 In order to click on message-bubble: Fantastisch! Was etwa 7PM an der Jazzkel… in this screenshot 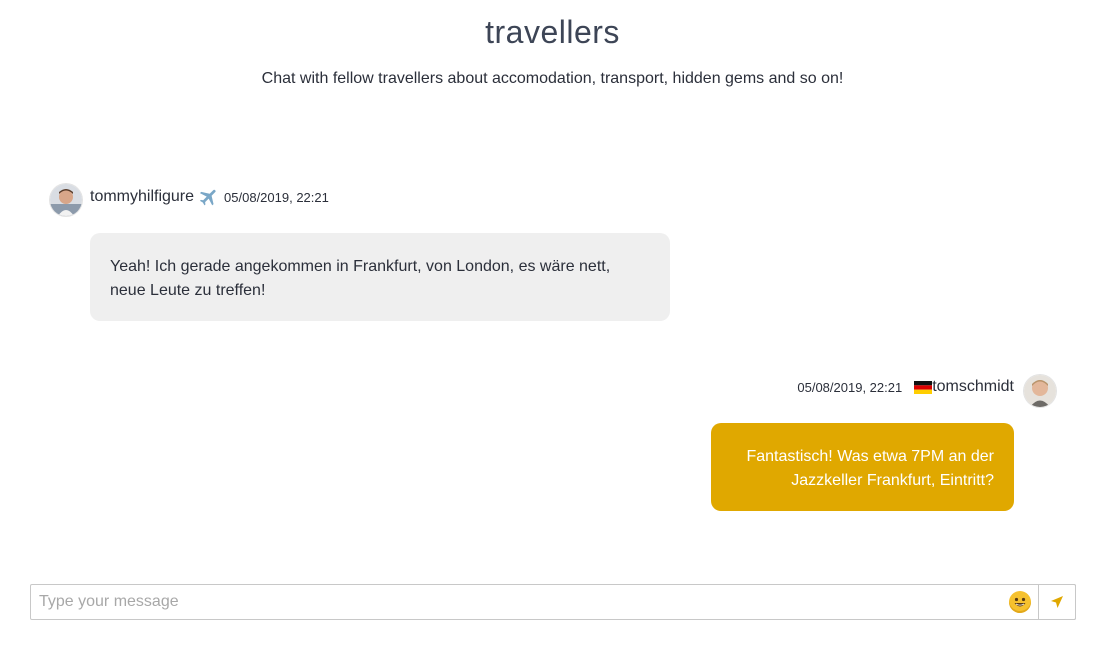, I will do `click(862, 467)`.